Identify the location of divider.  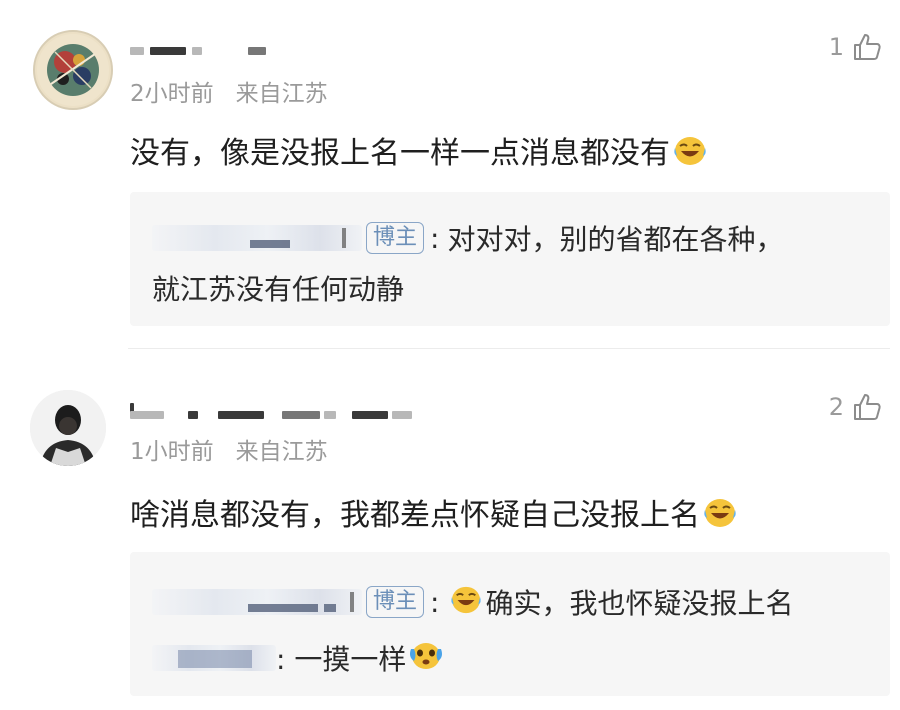
(509, 348).